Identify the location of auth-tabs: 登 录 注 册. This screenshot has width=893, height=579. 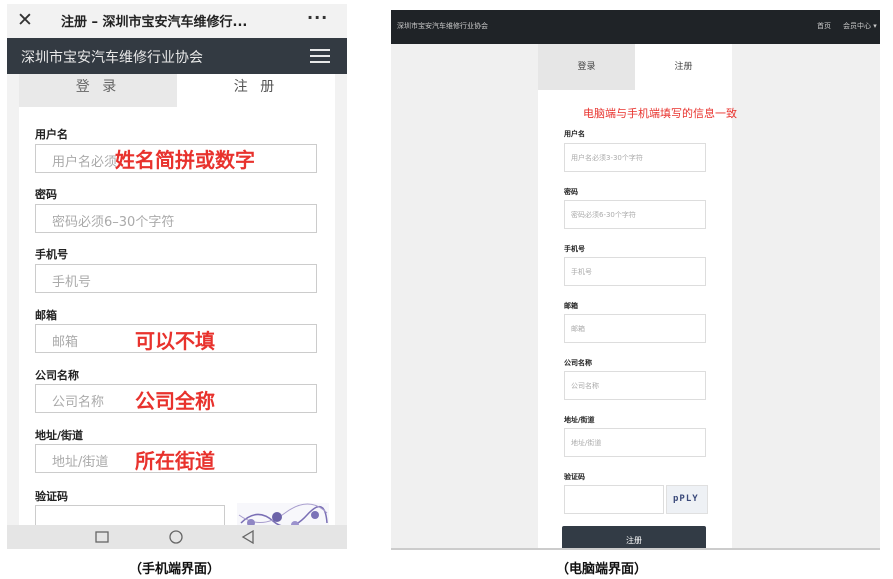
(177, 90).